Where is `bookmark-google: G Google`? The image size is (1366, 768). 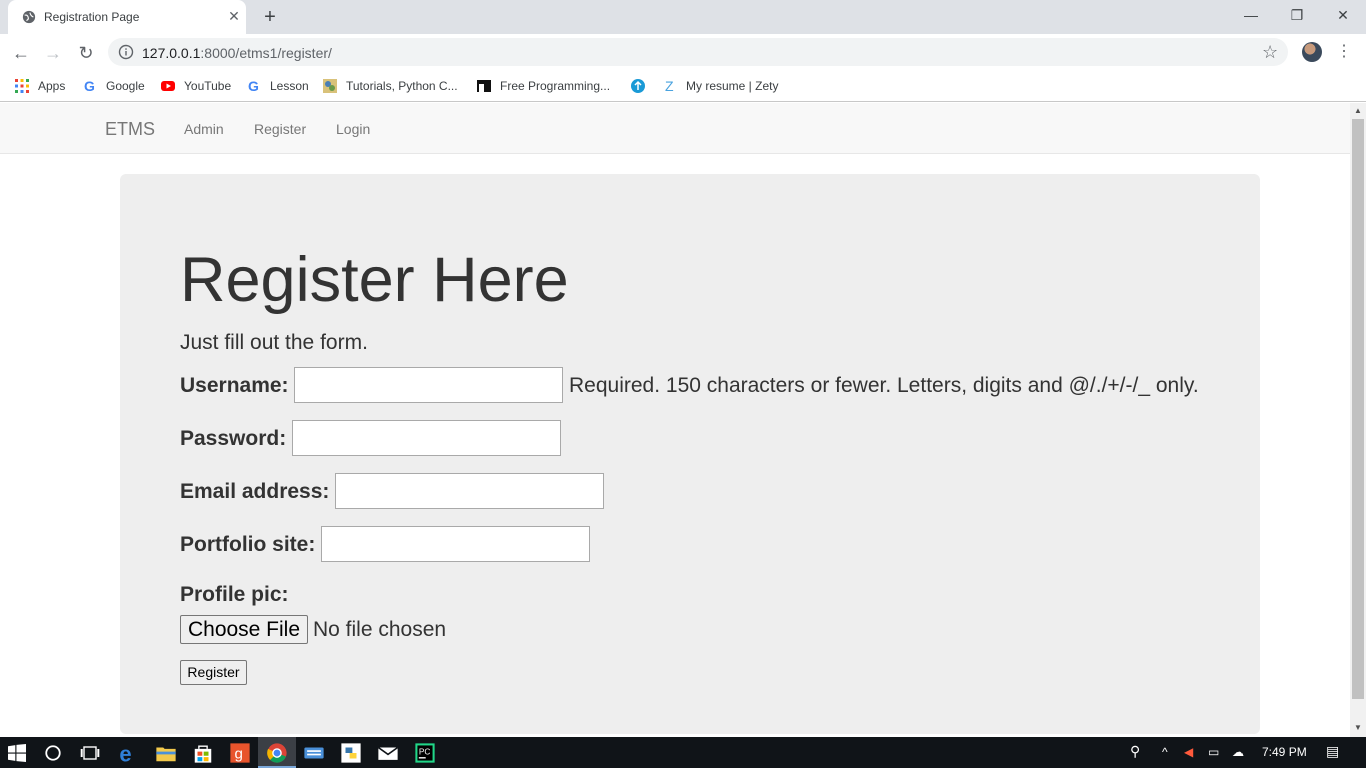
bookmark-google: G Google is located at coordinates (113, 86).